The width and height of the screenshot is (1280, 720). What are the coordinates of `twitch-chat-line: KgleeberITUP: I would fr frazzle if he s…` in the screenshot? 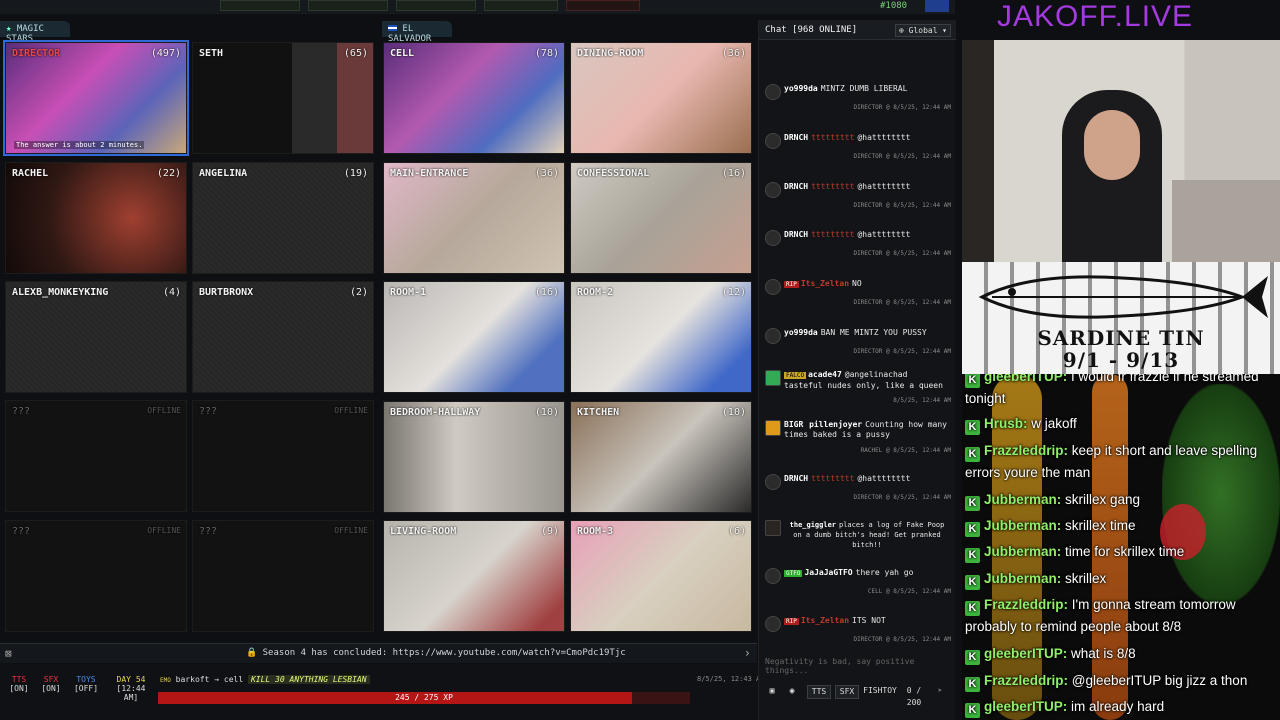 It's located at (1112, 390).